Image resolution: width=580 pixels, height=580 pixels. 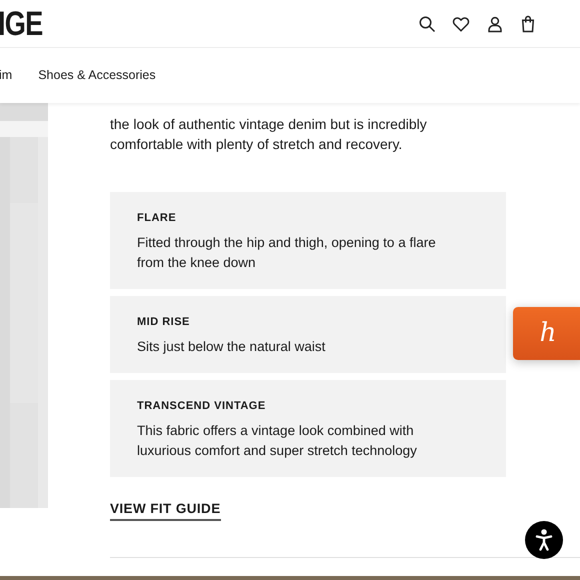 I want to click on bag-icon, so click(x=528, y=23).